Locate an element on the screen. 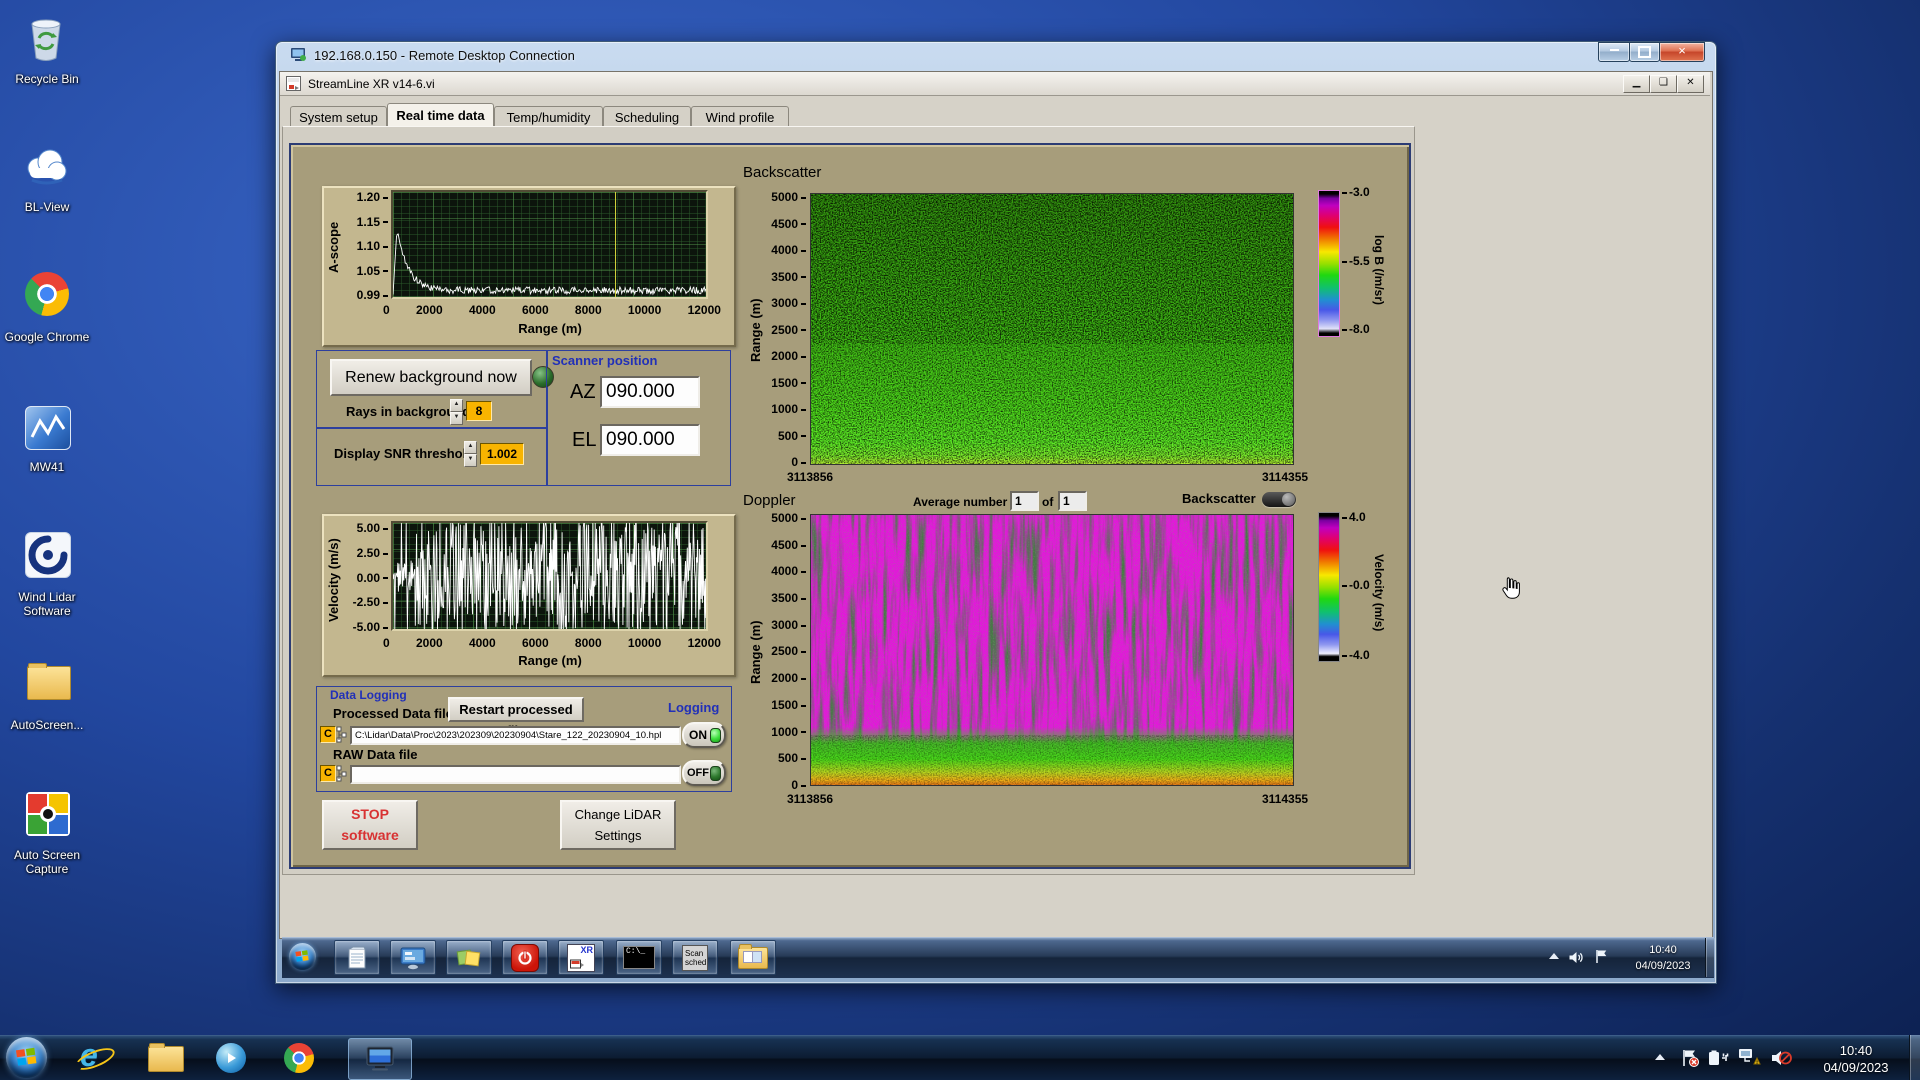  tab-real-time-data: Real time data is located at coordinates (440, 115).